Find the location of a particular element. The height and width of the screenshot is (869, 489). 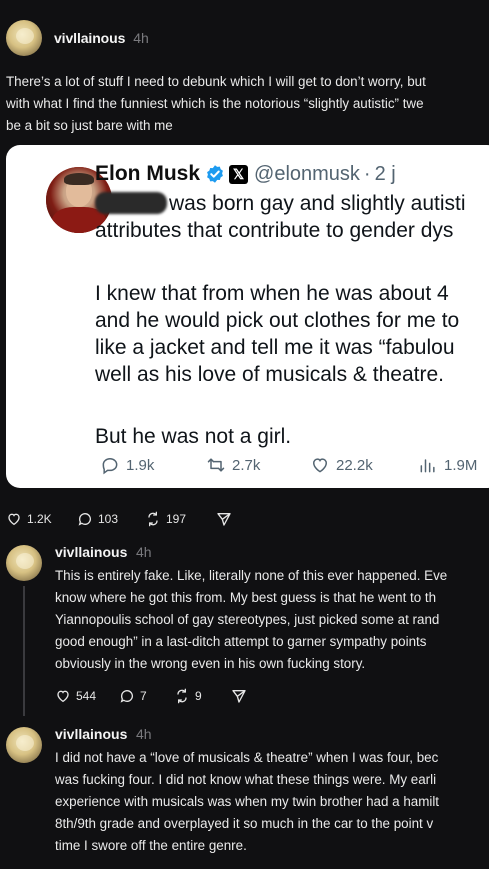

views-icon is located at coordinates (427, 466).